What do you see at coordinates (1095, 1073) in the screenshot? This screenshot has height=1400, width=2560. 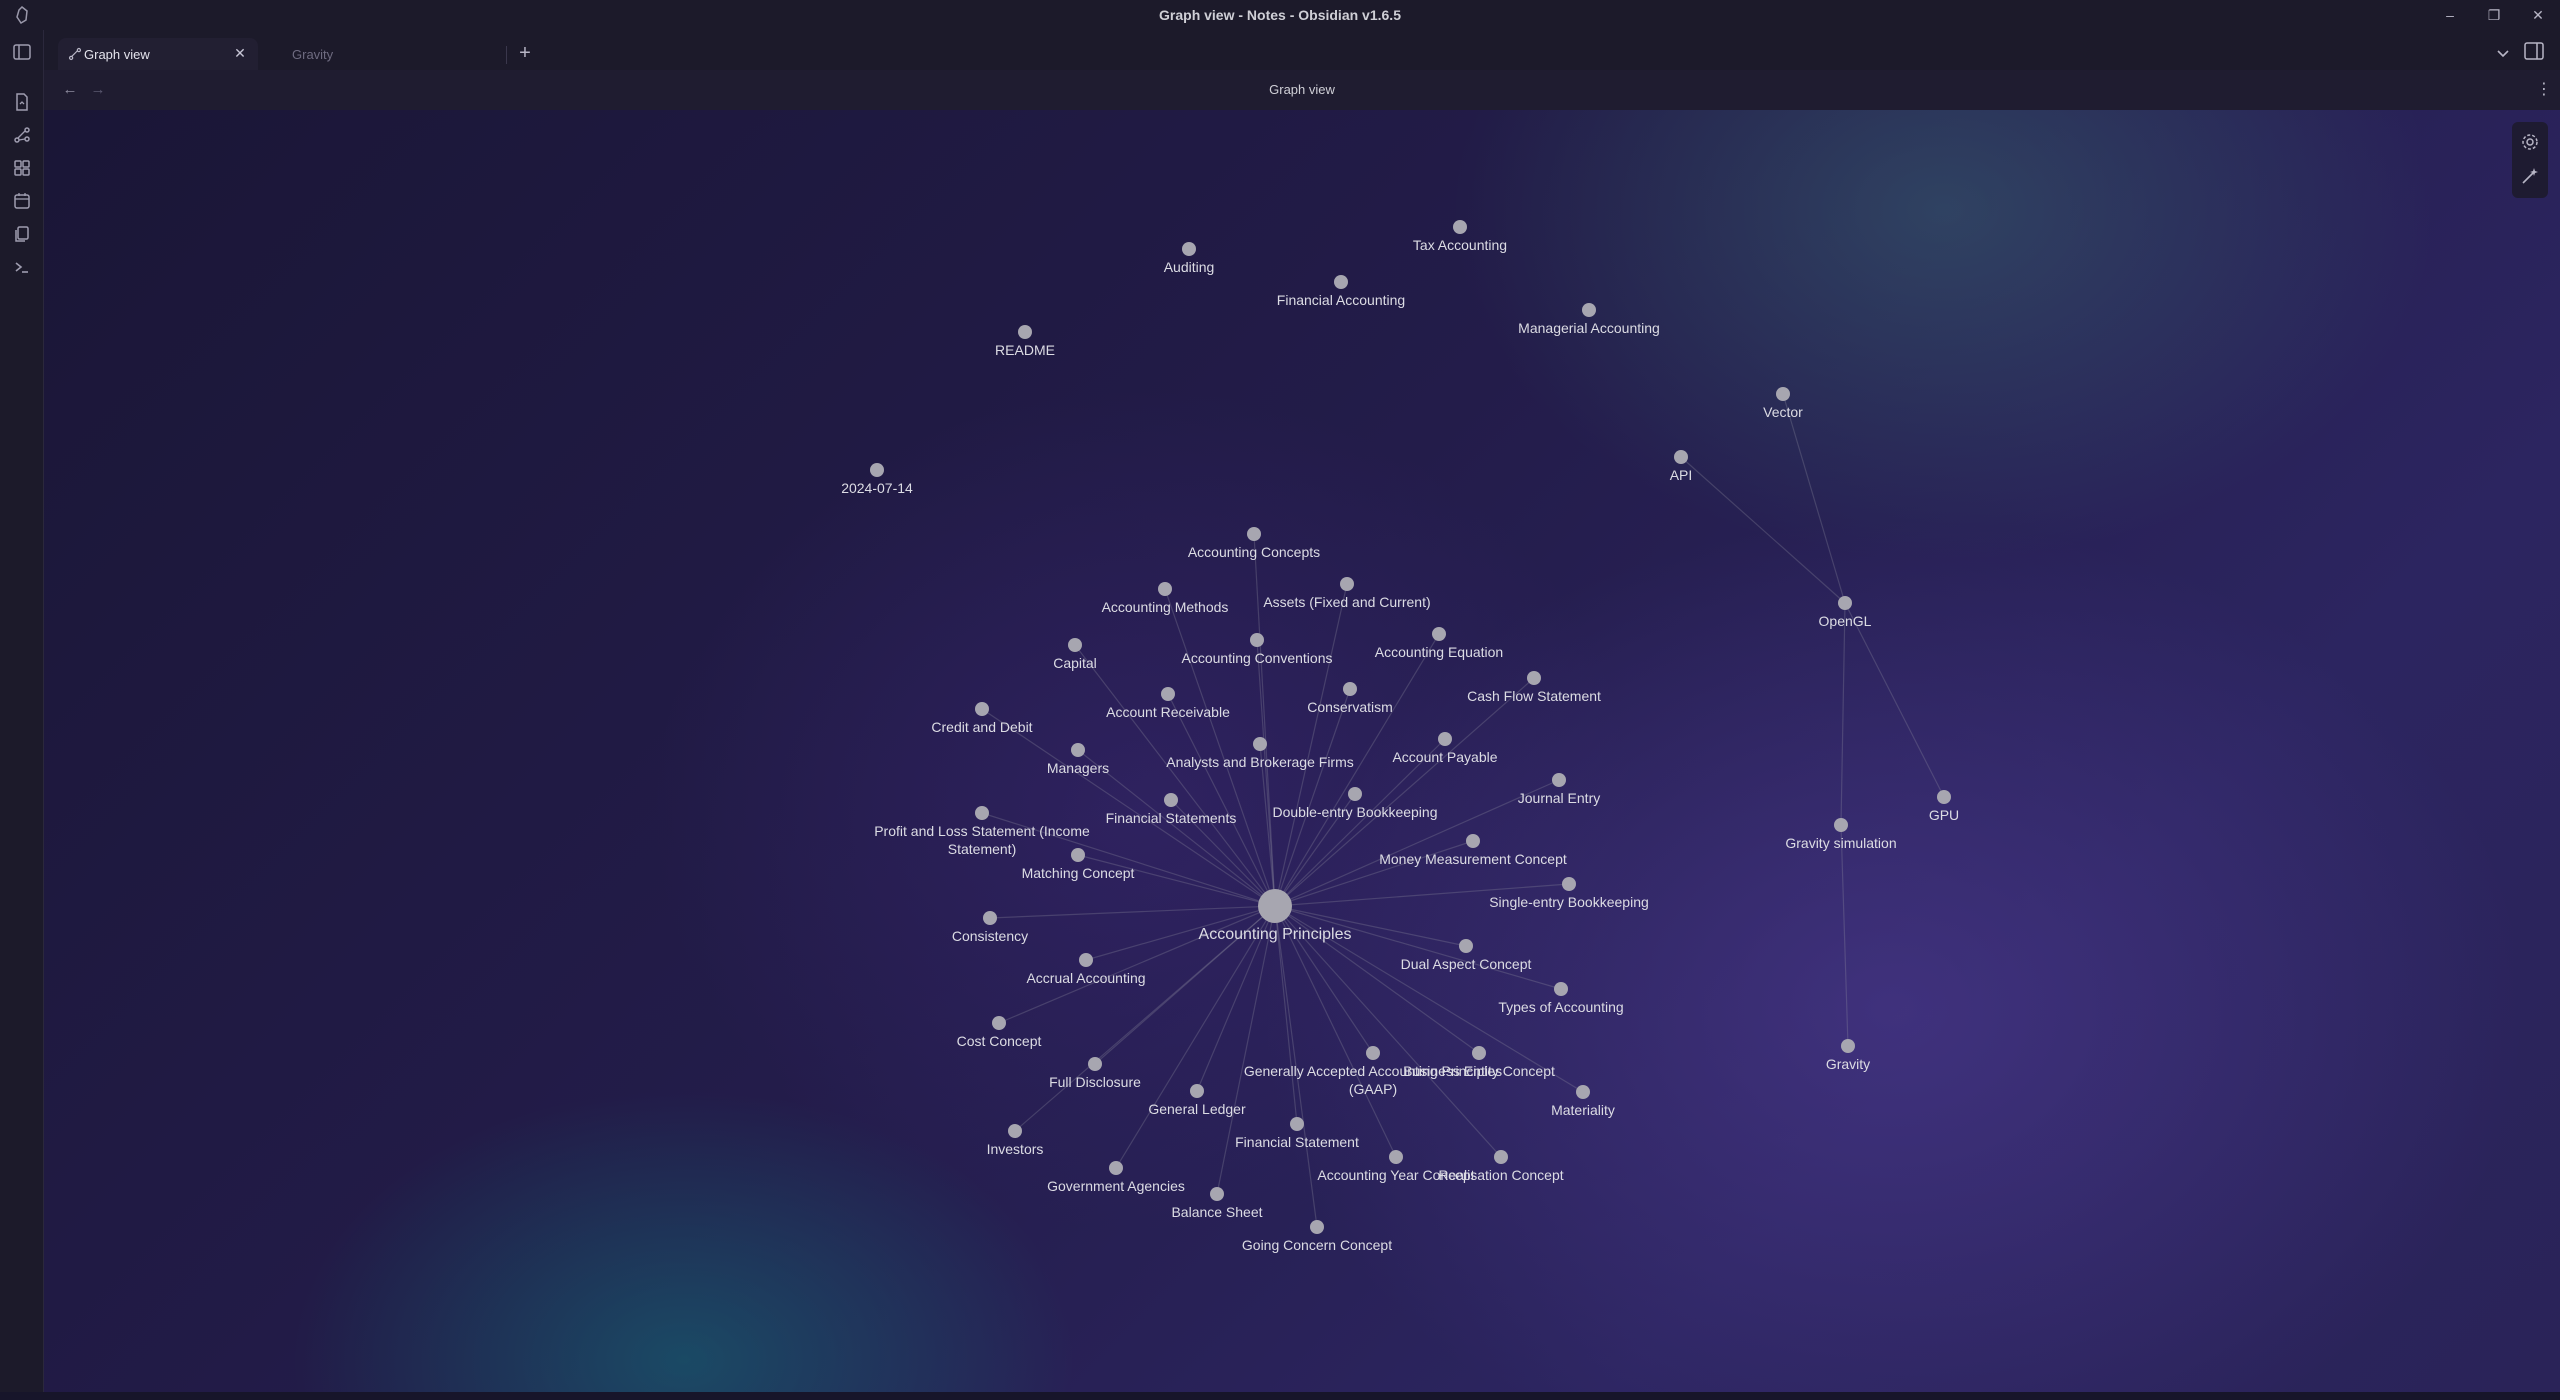 I see `graph-node: Full Disclosure` at bounding box center [1095, 1073].